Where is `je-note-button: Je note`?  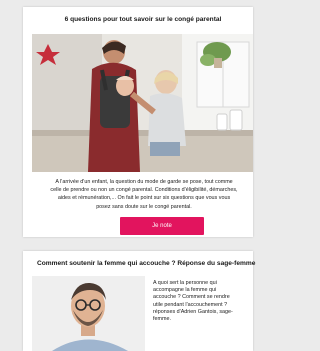
je-note-button: Je note is located at coordinates (162, 226).